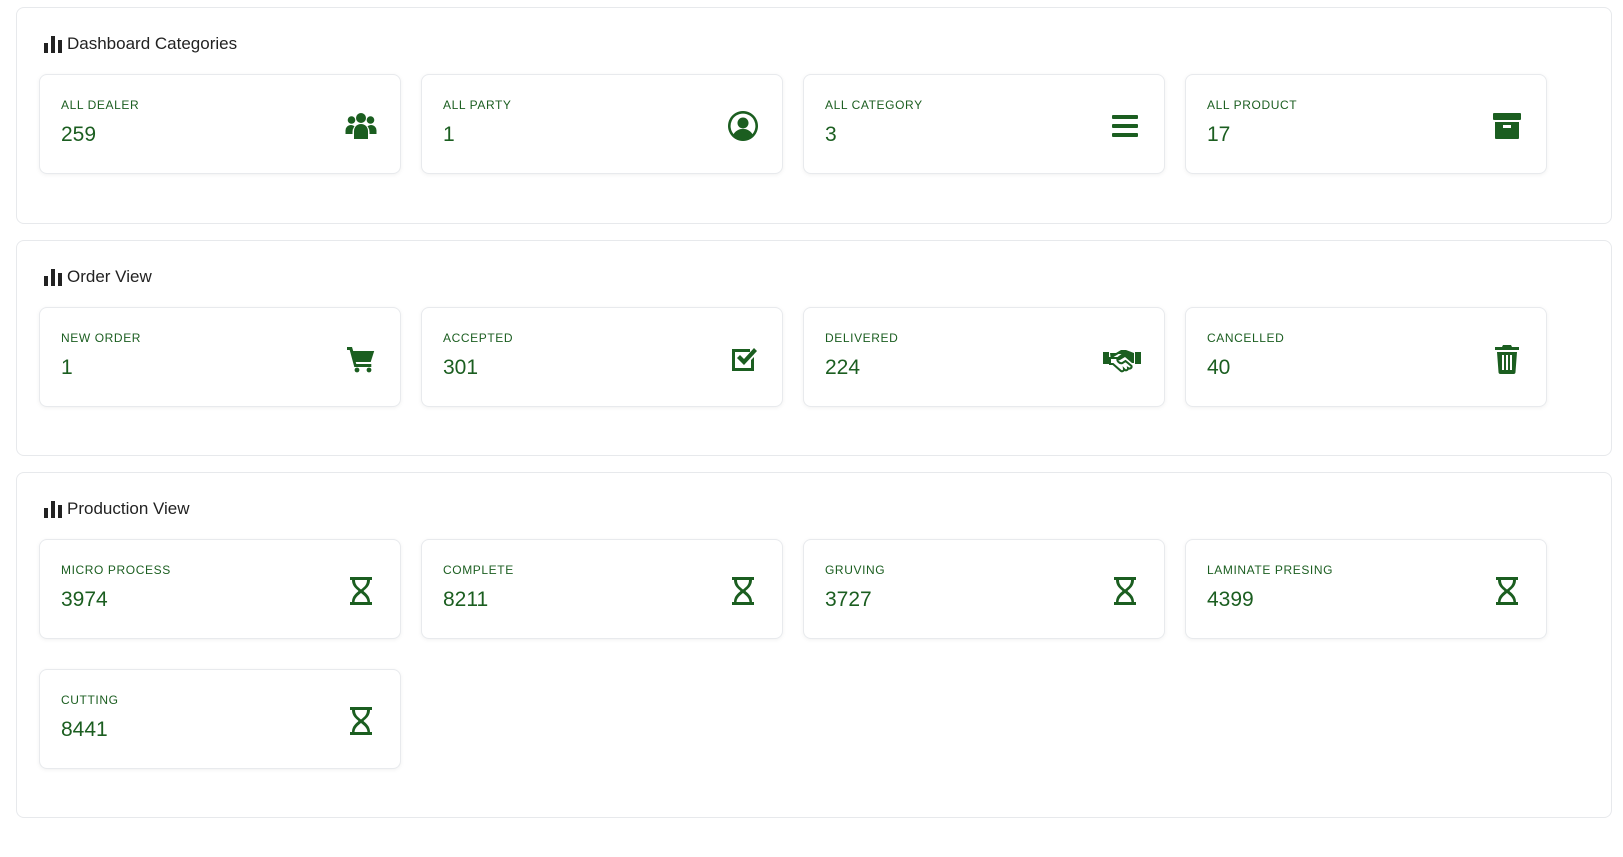 The height and width of the screenshot is (857, 1623). What do you see at coordinates (743, 359) in the screenshot?
I see `checkbox-icon` at bounding box center [743, 359].